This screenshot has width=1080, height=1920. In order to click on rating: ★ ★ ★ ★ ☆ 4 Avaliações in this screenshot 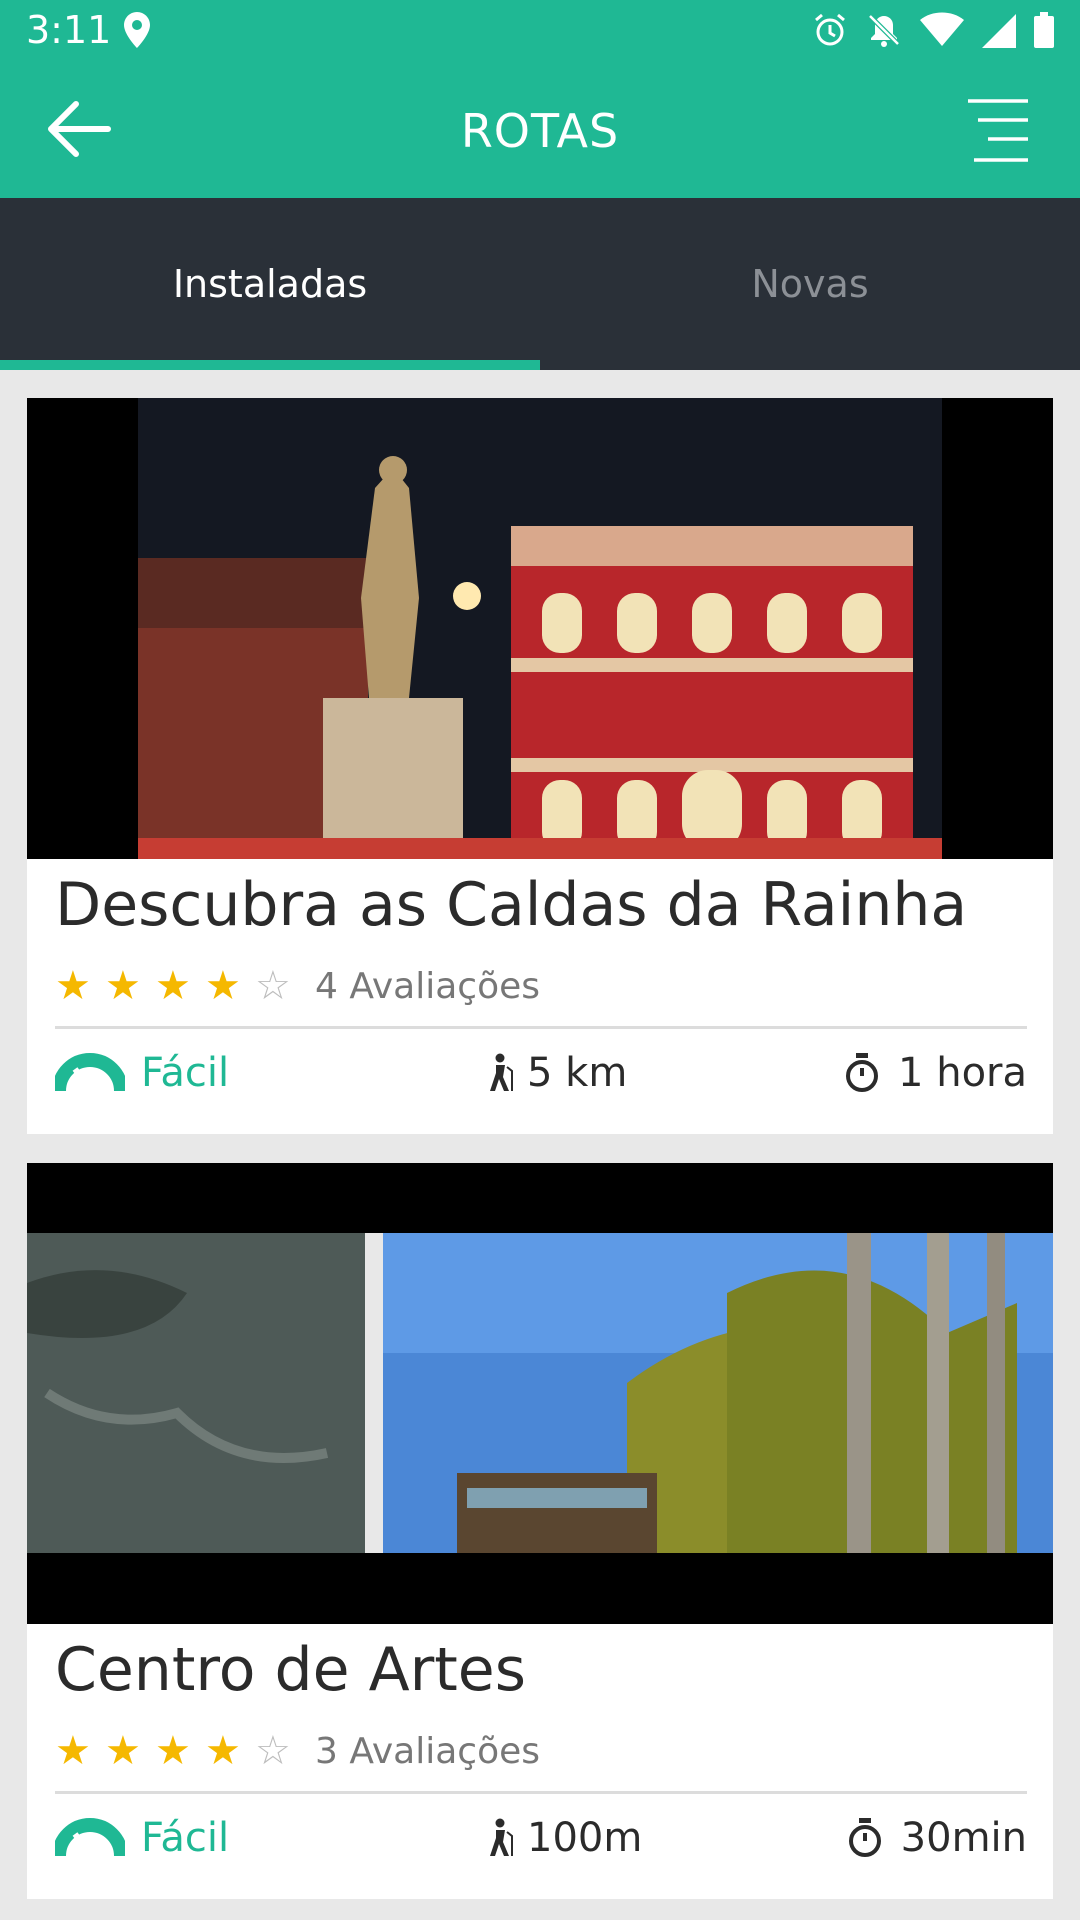, I will do `click(297, 986)`.